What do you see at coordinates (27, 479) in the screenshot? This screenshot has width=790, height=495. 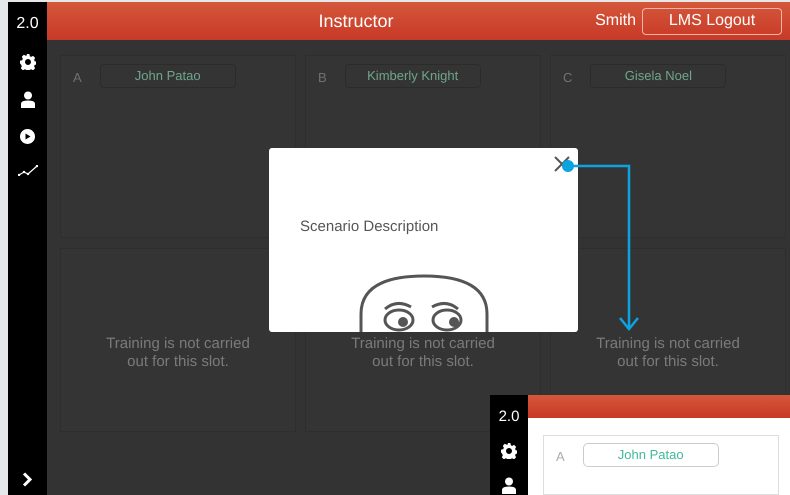 I see `chevron-right-icon` at bounding box center [27, 479].